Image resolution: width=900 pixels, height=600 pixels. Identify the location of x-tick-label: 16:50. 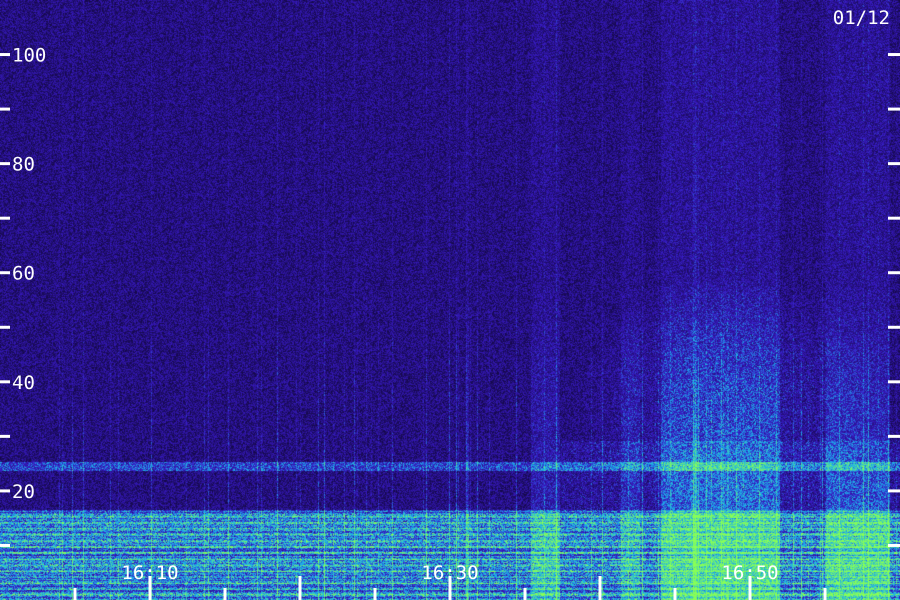
(749, 573).